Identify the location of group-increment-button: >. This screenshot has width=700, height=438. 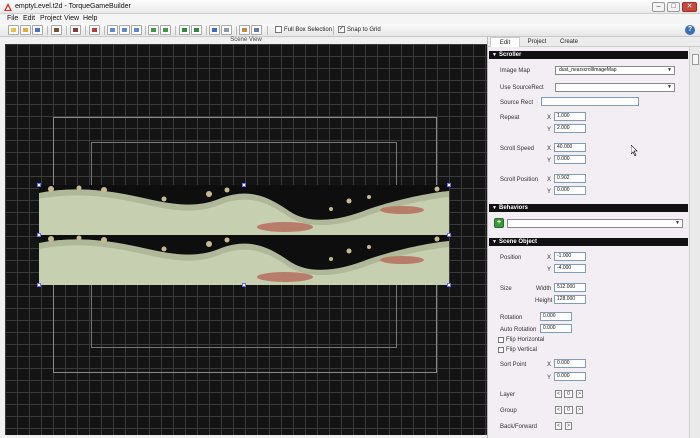
(579, 410).